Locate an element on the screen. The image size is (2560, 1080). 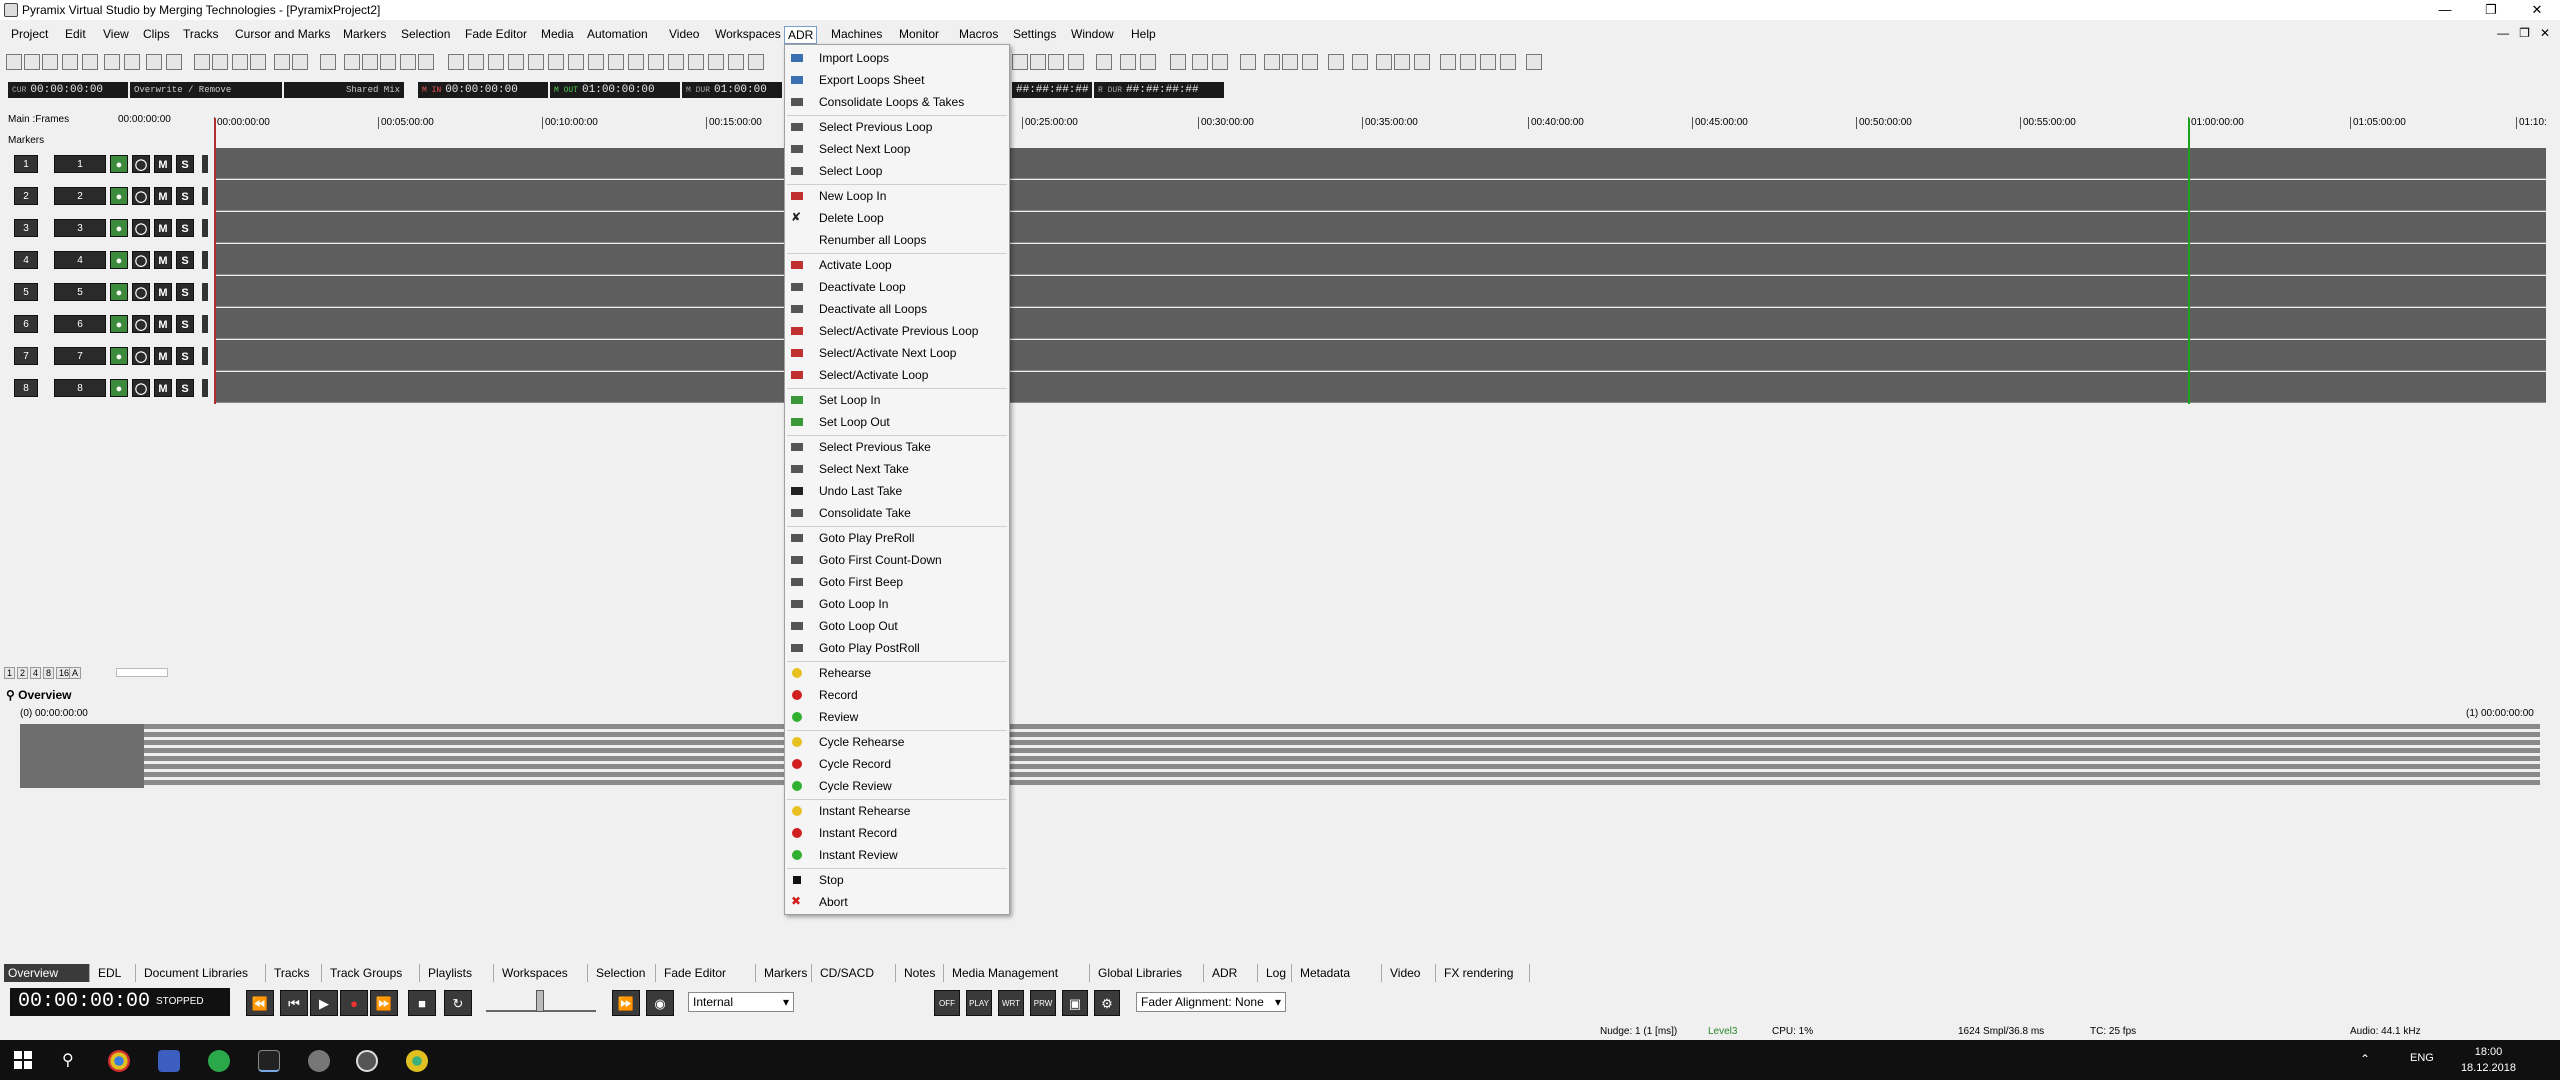
group-icon is located at coordinates (636, 62).